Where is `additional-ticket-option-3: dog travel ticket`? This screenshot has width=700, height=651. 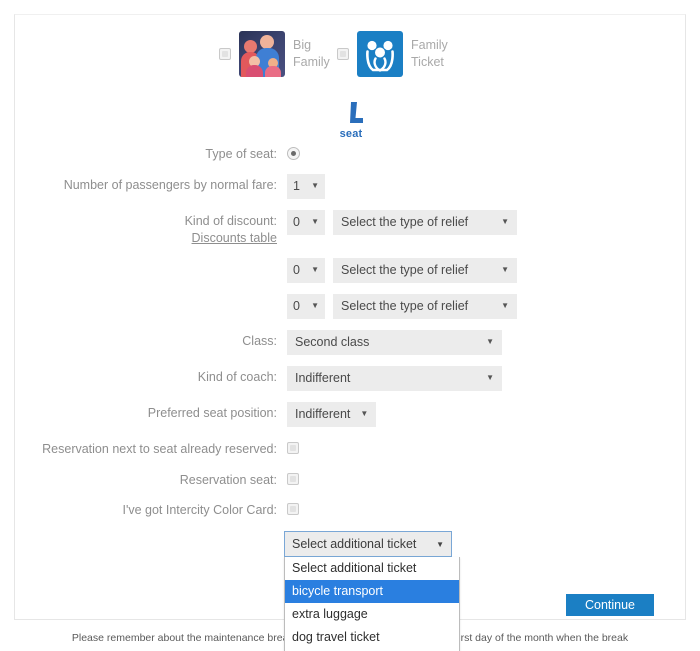 additional-ticket-option-3: dog travel ticket is located at coordinates (372, 637).